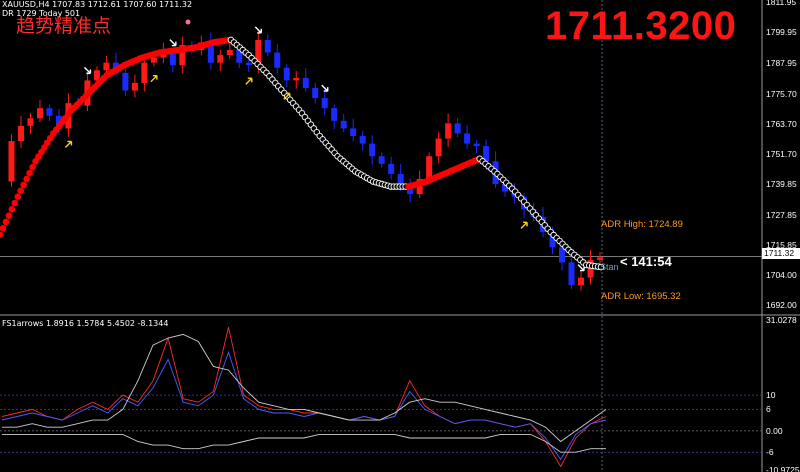 Image resolution: width=800 pixels, height=472 pixels. Describe the element at coordinates (768, 409) in the screenshot. I see `axis-tick-label: 6` at that location.